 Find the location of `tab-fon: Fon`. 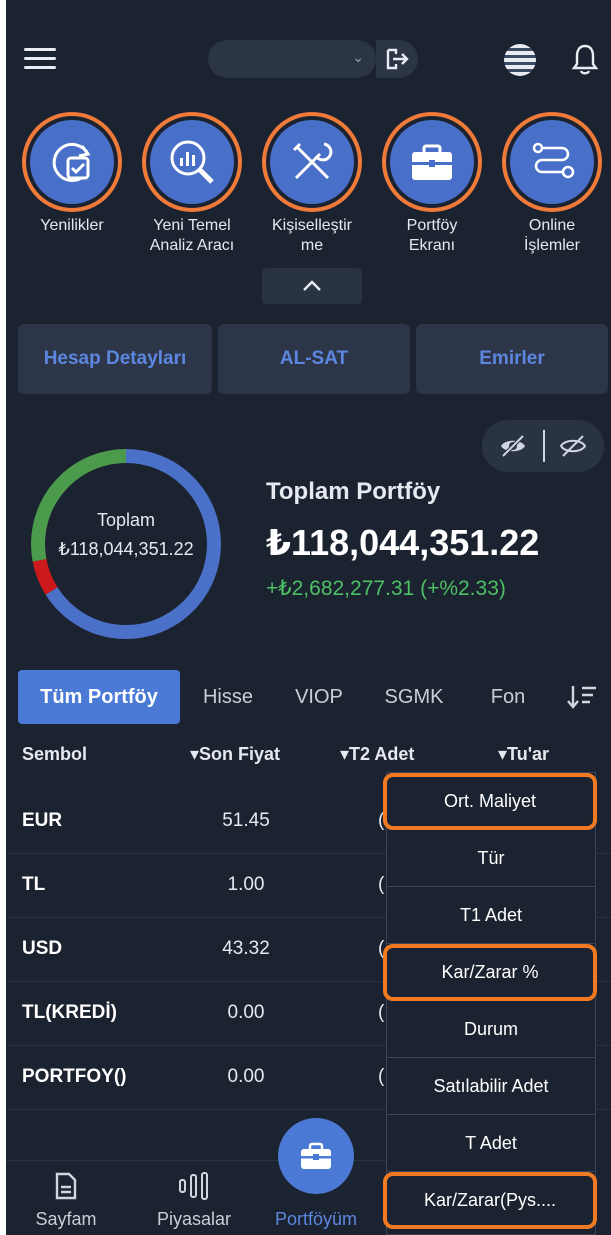

tab-fon: Fon is located at coordinates (508, 697).